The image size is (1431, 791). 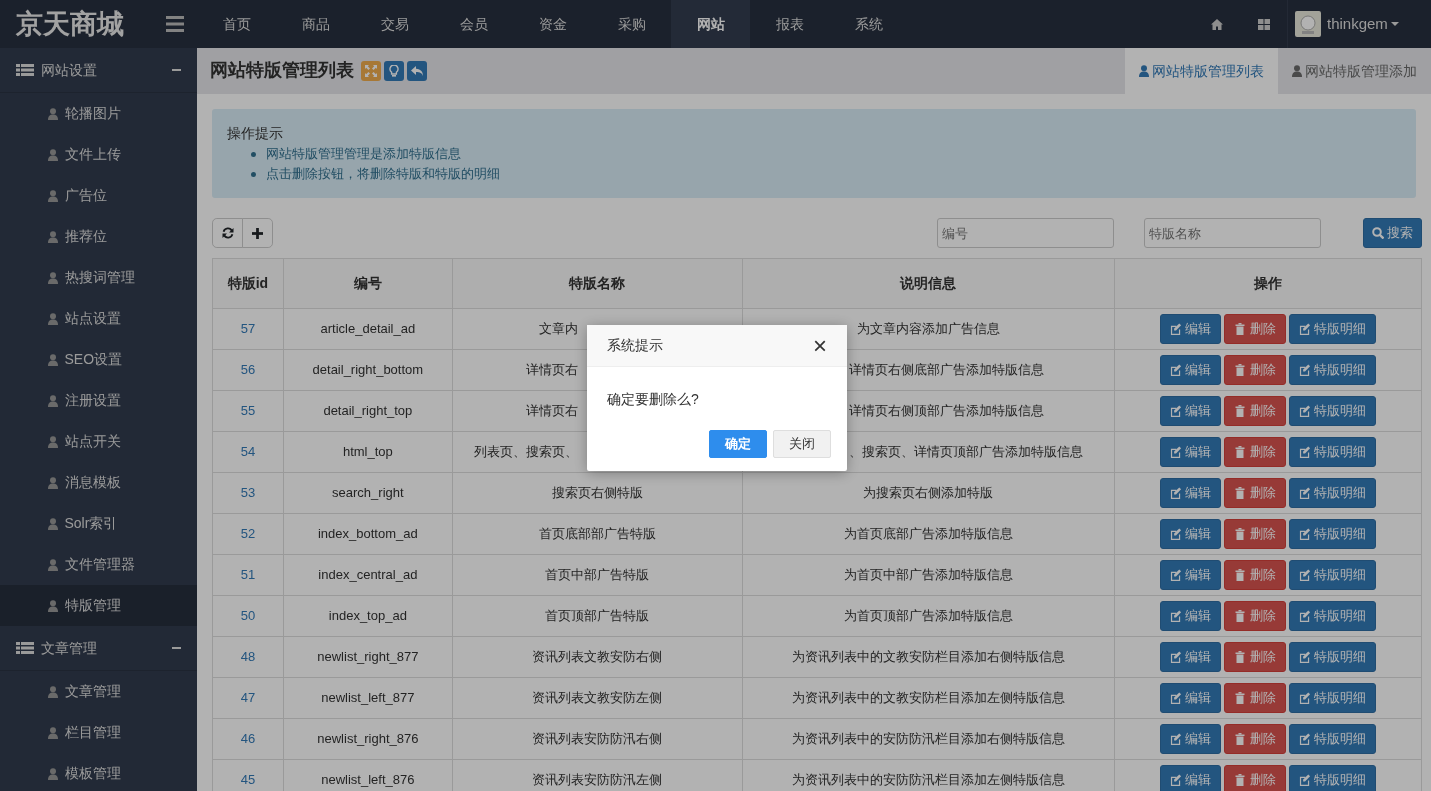 I want to click on sidebar-item: 站点设置, so click(x=98, y=318).